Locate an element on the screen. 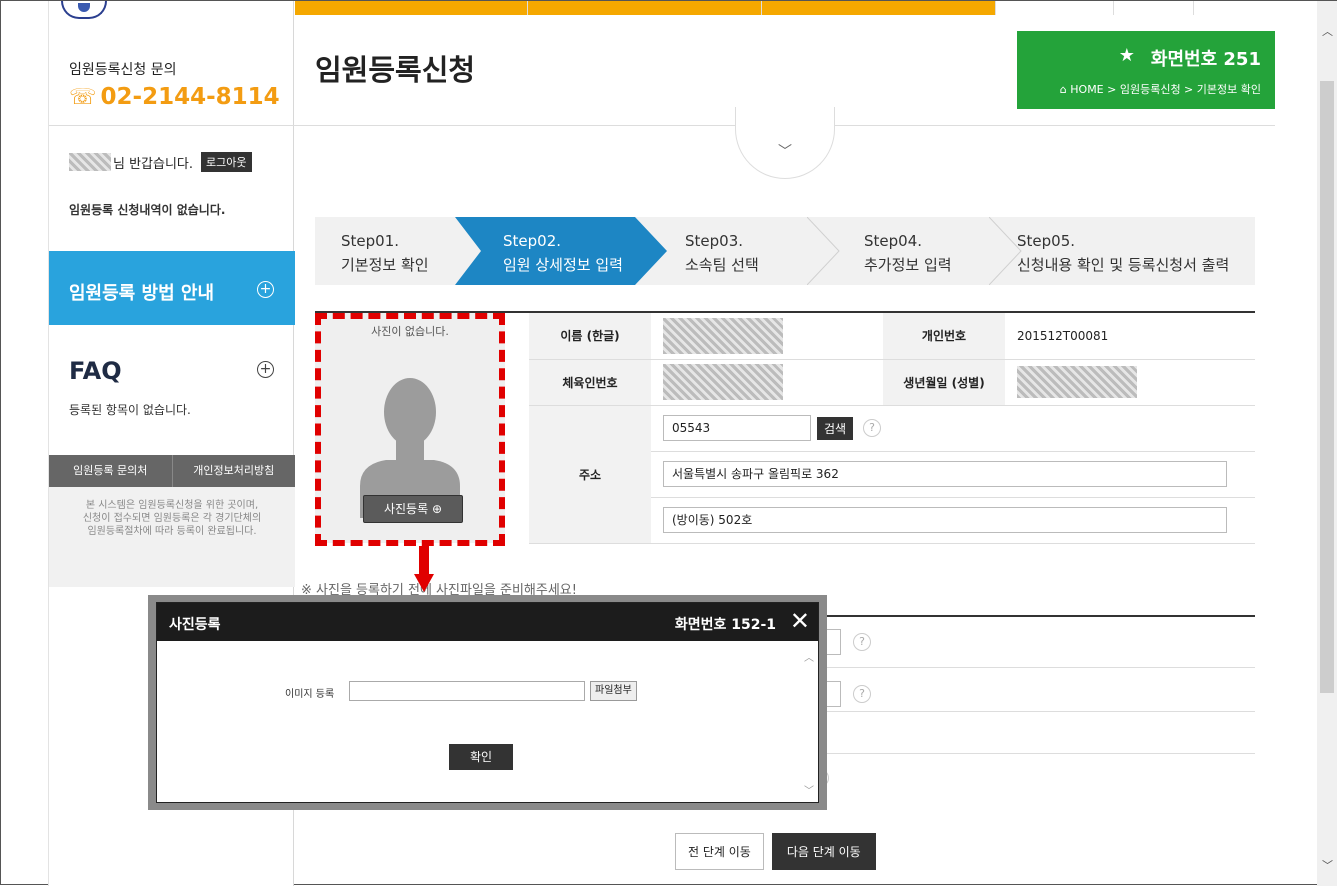 The height and width of the screenshot is (886, 1337). step-divider is located at coordinates (824, 251).